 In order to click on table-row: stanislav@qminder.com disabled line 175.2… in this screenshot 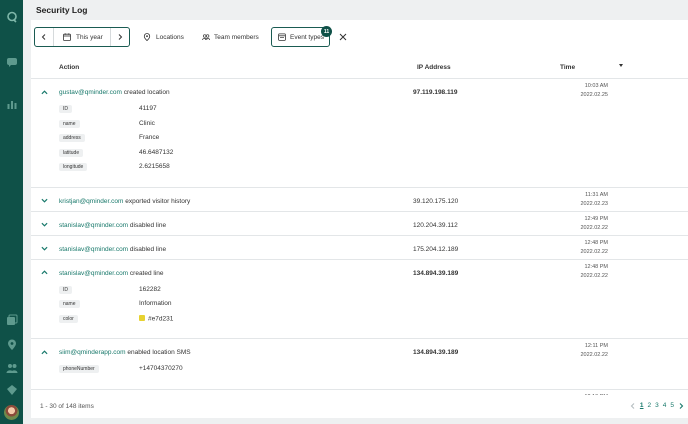, I will do `click(359, 248)`.